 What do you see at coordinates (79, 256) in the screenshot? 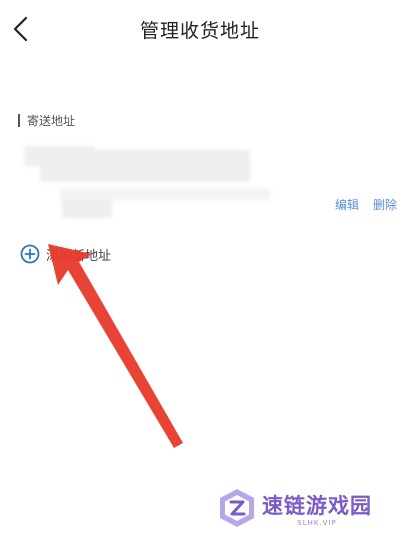
I see `add-address-label: 添加新地址` at bounding box center [79, 256].